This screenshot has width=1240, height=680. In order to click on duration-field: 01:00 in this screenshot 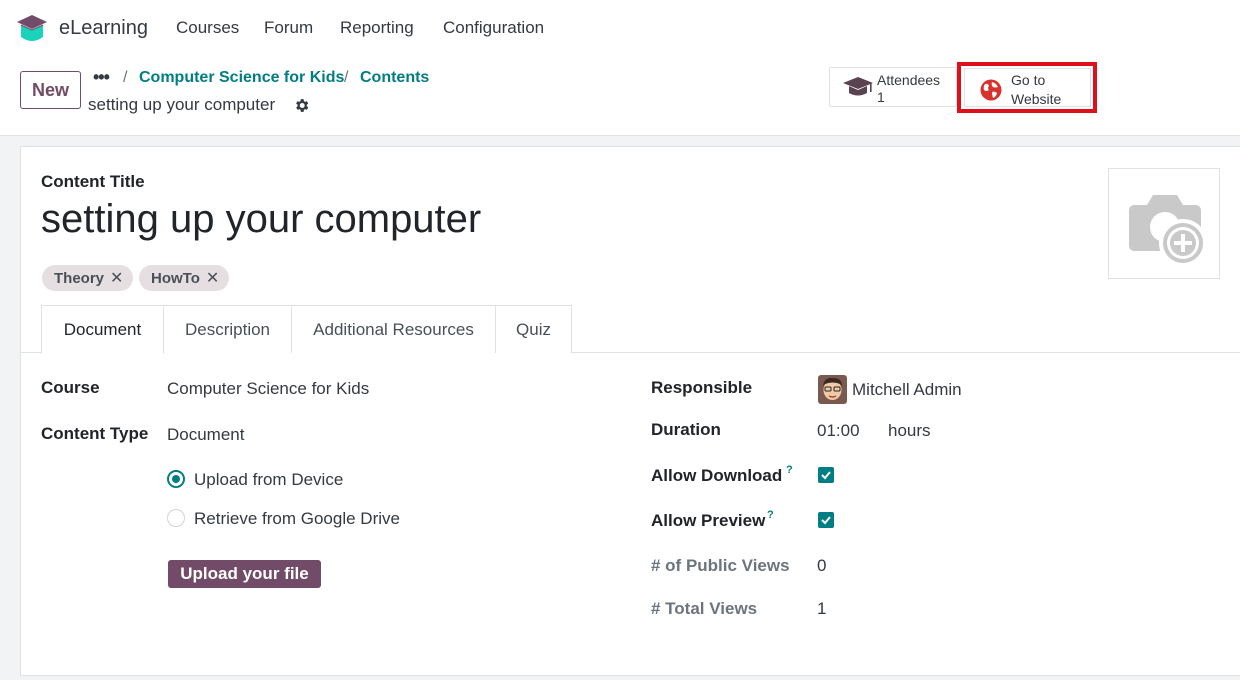, I will do `click(838, 431)`.